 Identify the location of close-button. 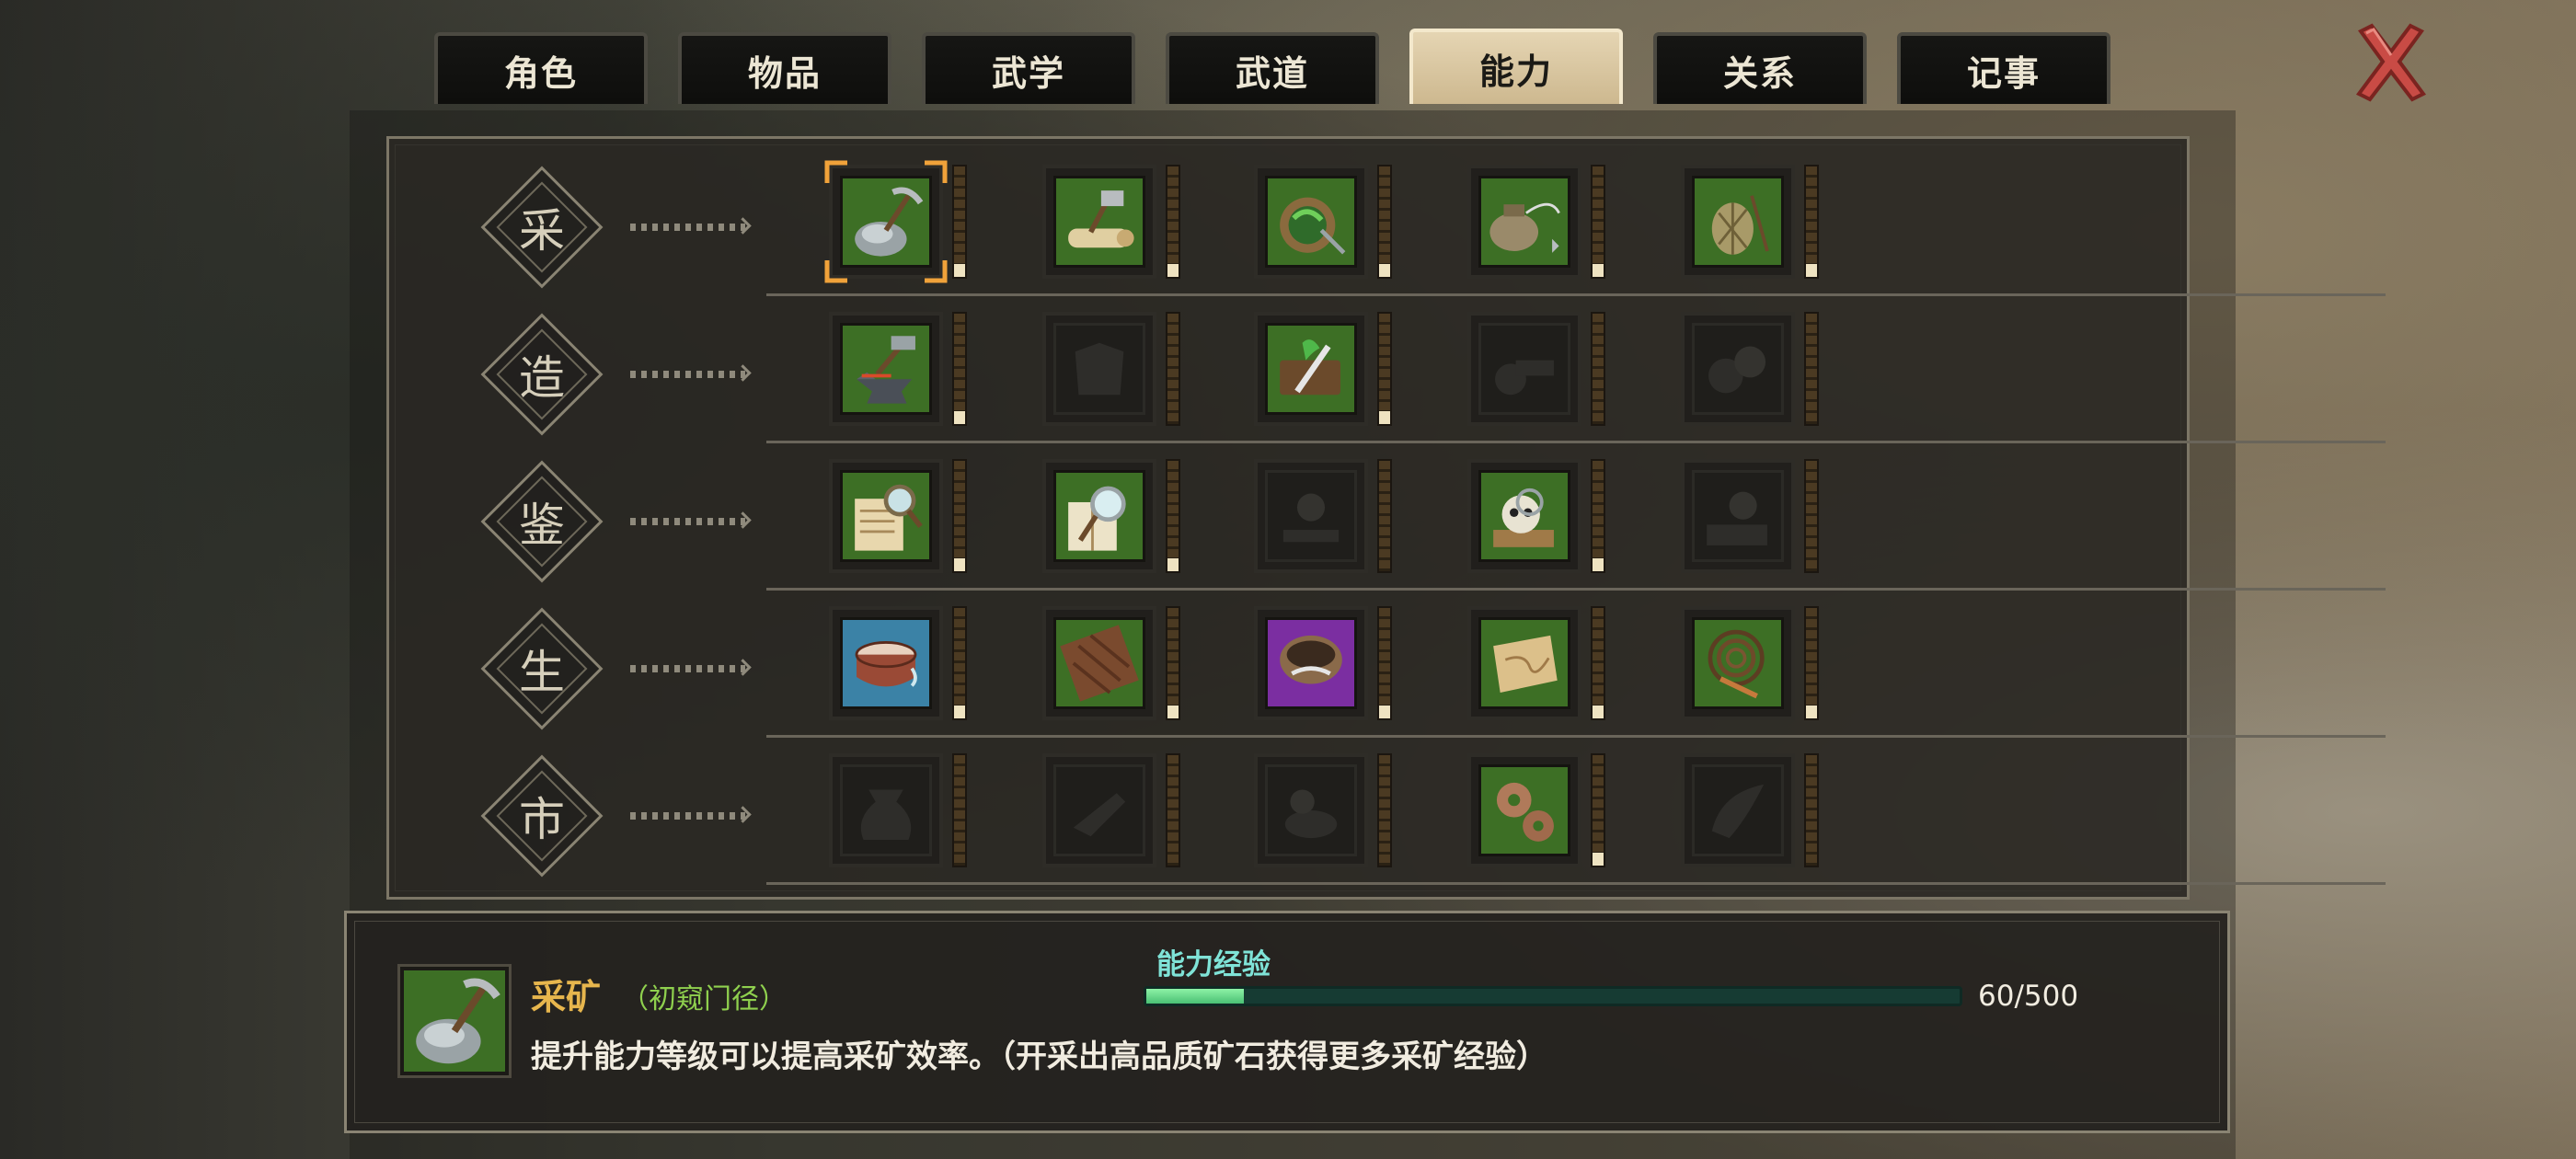
(2391, 61).